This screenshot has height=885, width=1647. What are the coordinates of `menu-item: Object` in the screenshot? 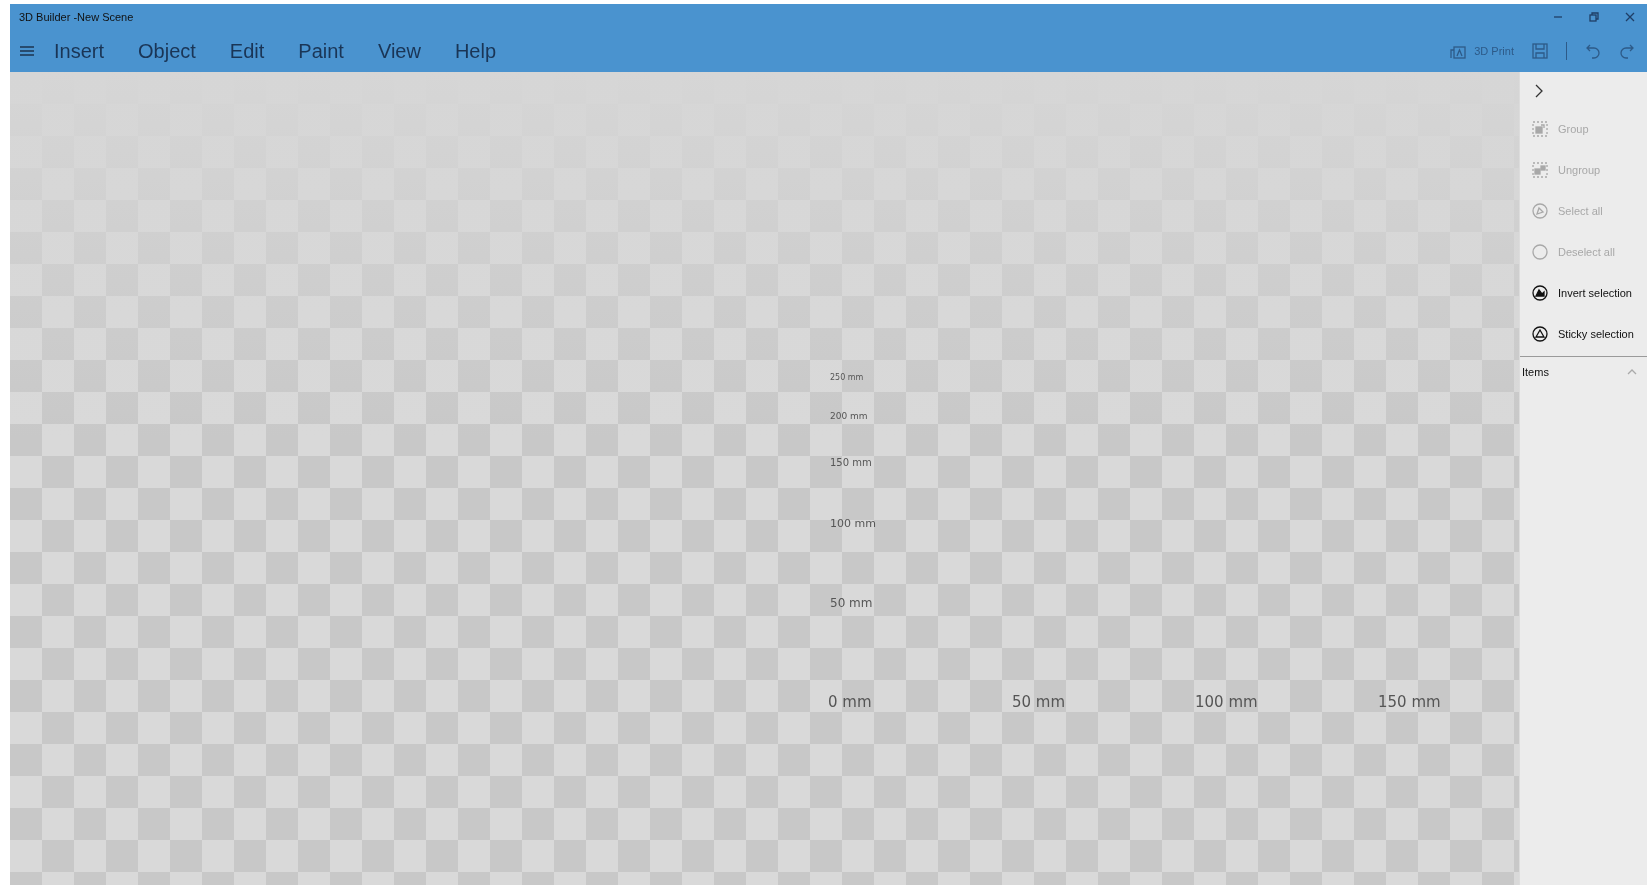 It's located at (167, 51).